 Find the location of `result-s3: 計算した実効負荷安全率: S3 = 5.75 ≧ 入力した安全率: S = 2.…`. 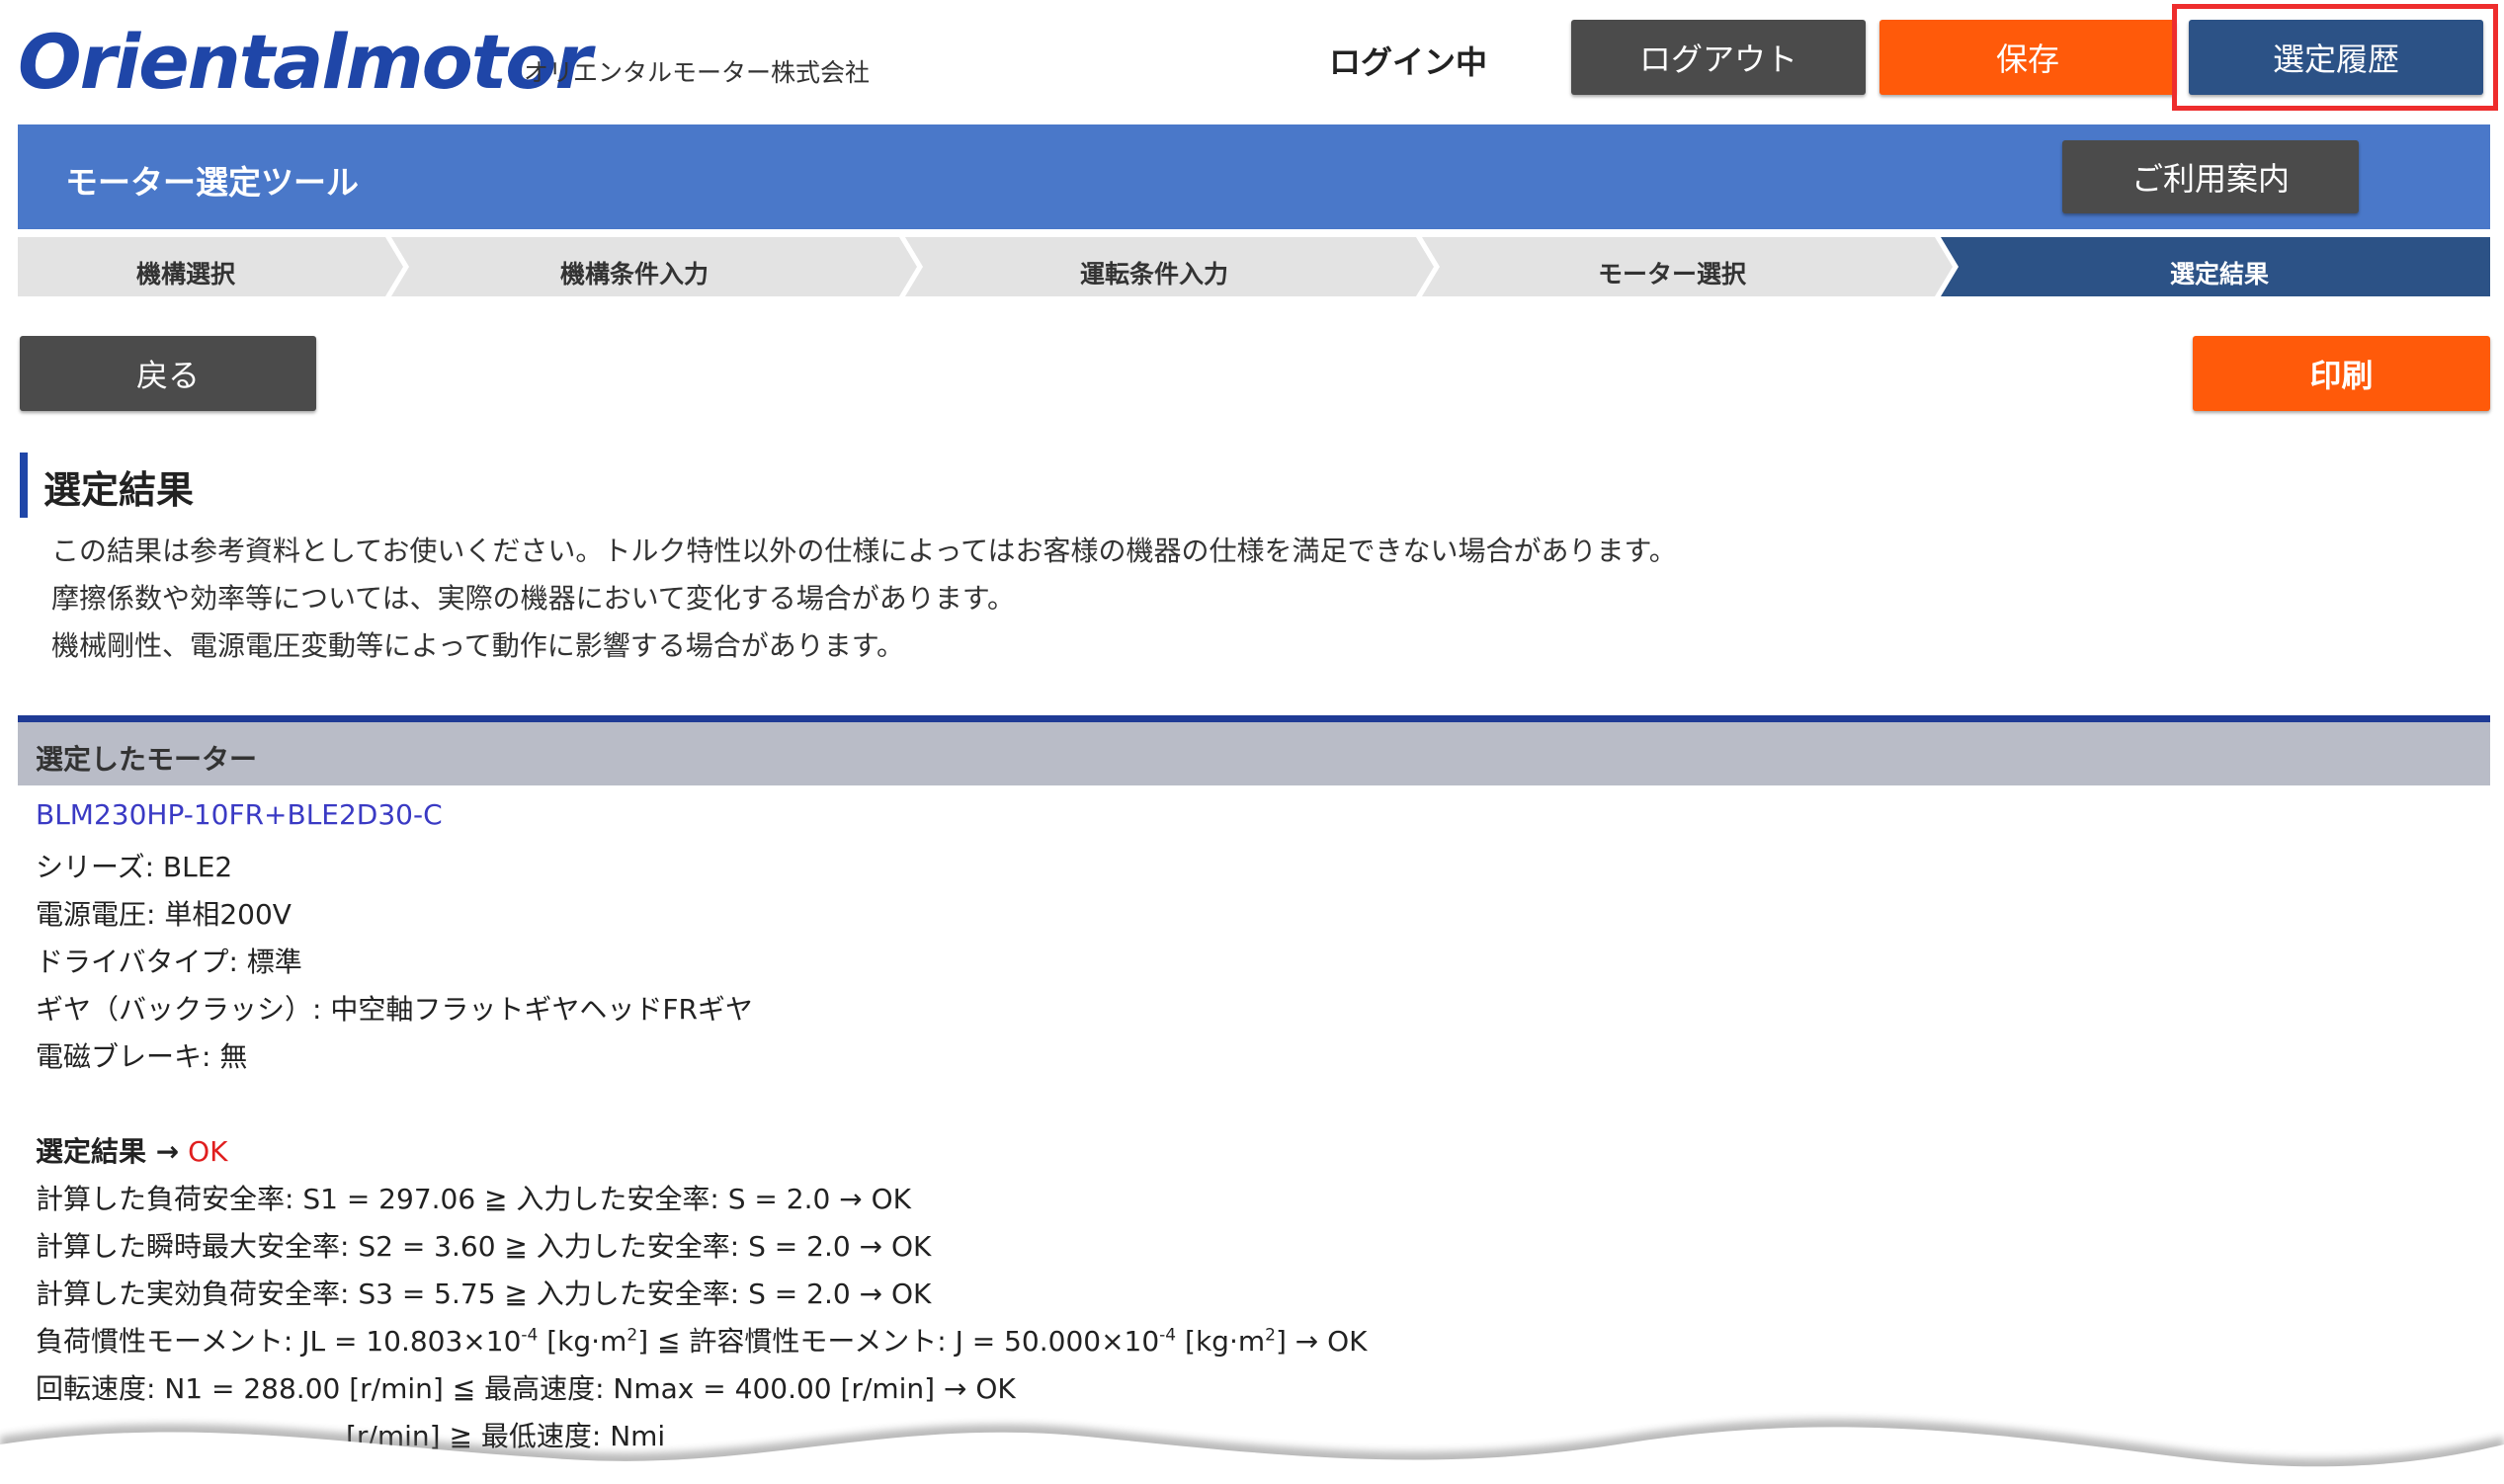

result-s3: 計算した実効負荷安全率: S3 = 5.75 ≧ 入力した安全率: S = 2.… is located at coordinates (484, 1294).